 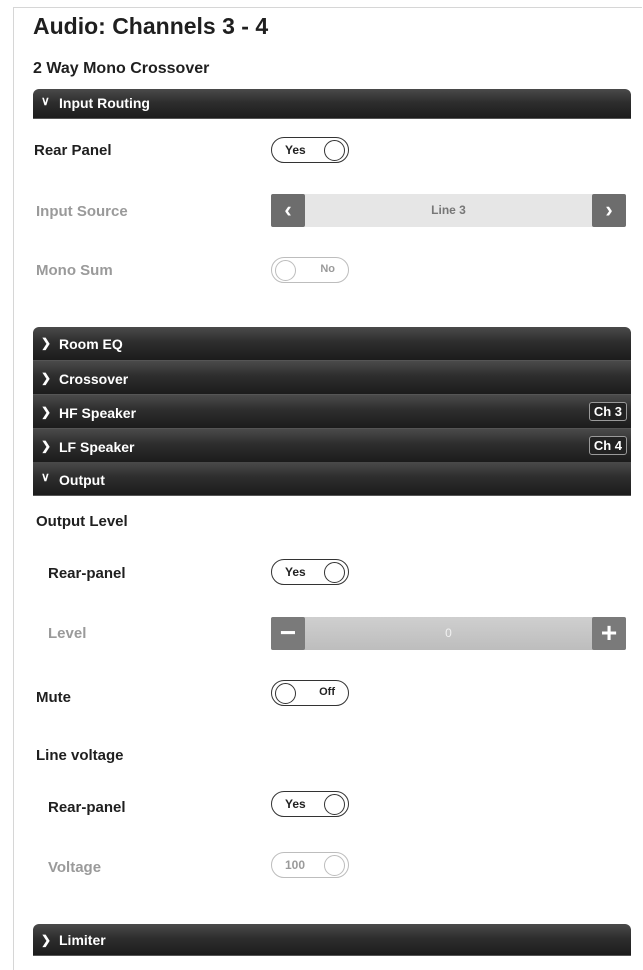 I want to click on section-label: Input Routing, so click(x=104, y=103).